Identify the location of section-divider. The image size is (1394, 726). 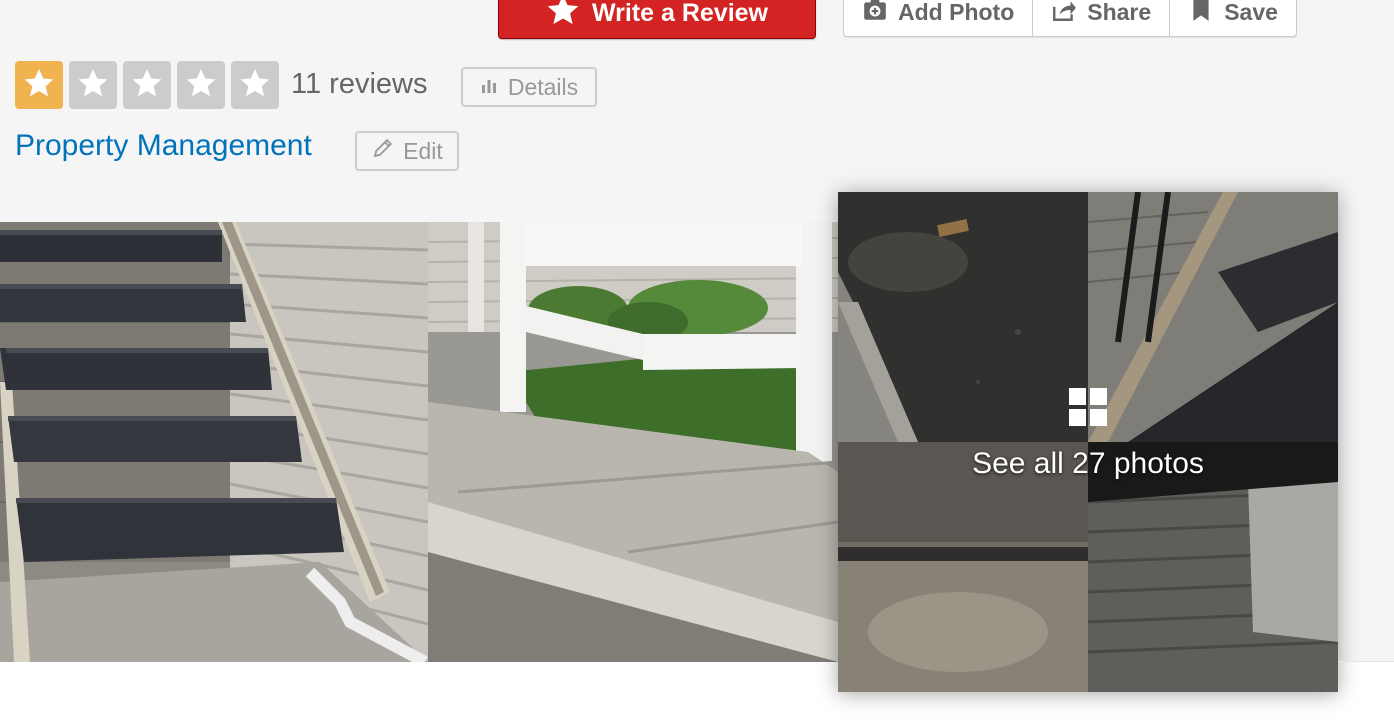
(1366, 661).